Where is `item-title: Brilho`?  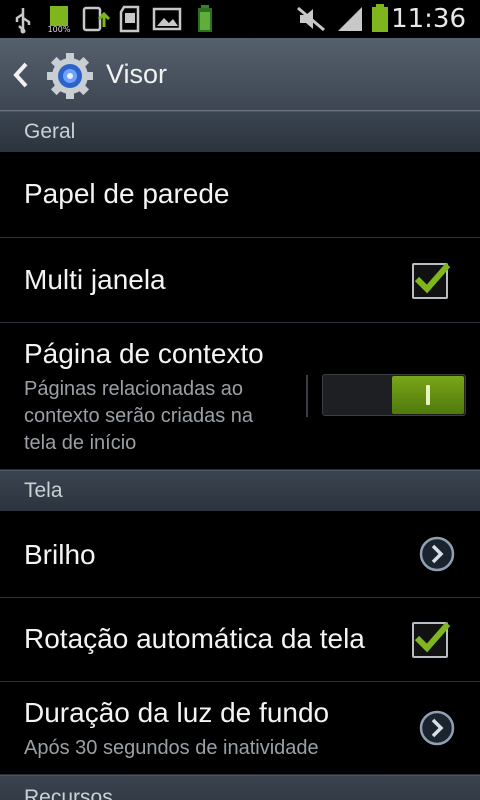 item-title: Brilho is located at coordinates (60, 554).